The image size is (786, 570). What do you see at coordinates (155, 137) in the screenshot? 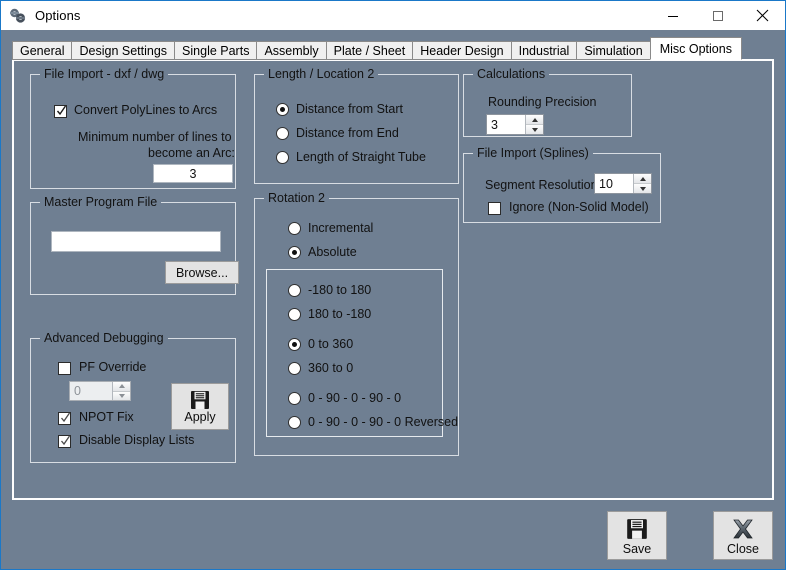
I see `min-lines-label-line1: Minimum number of lines to` at bounding box center [155, 137].